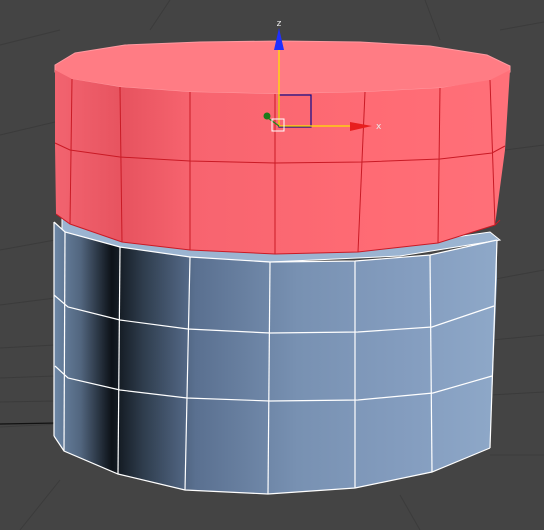 This screenshot has height=530, width=544. What do you see at coordinates (279, 39) in the screenshot?
I see `gizmo-z-arrow-icon` at bounding box center [279, 39].